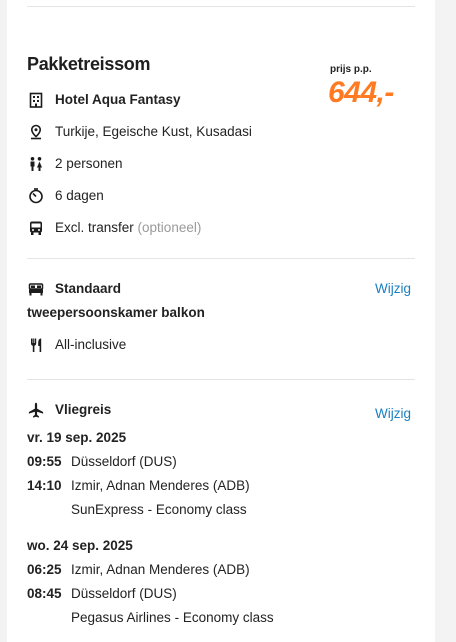 The image size is (456, 642). Describe the element at coordinates (36, 410) in the screenshot. I see `airplane-icon` at that location.